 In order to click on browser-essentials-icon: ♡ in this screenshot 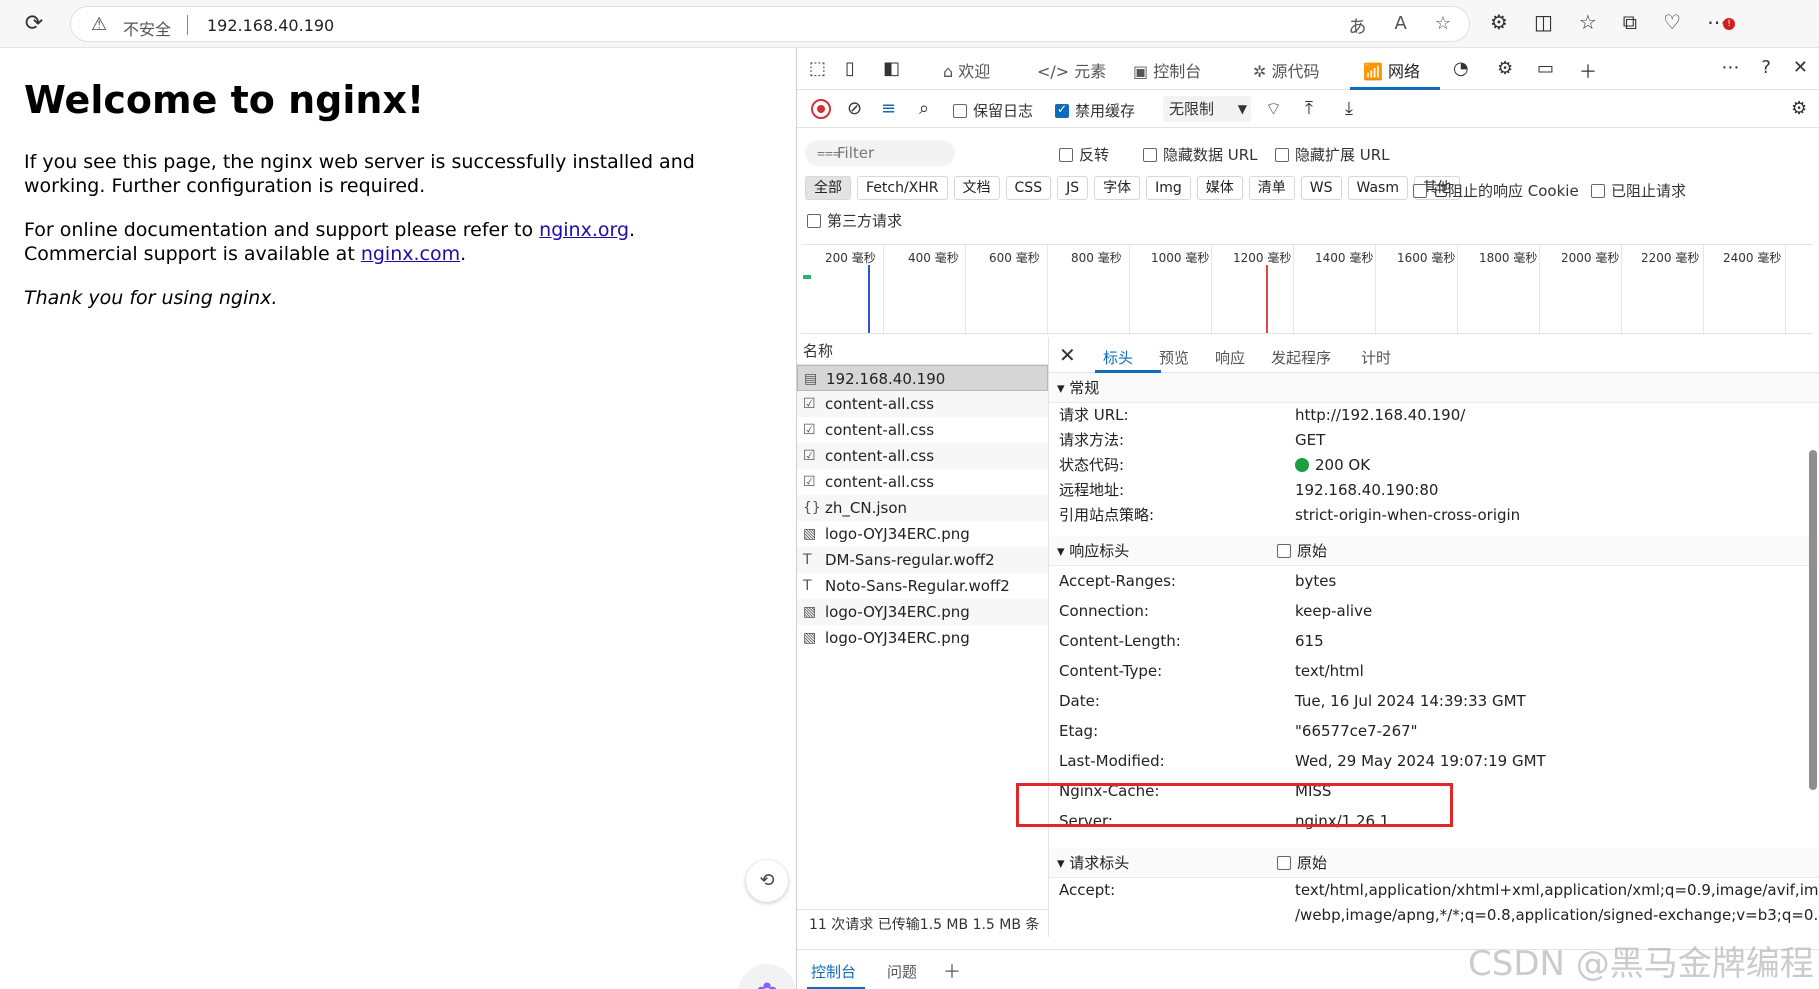, I will do `click(1672, 22)`.